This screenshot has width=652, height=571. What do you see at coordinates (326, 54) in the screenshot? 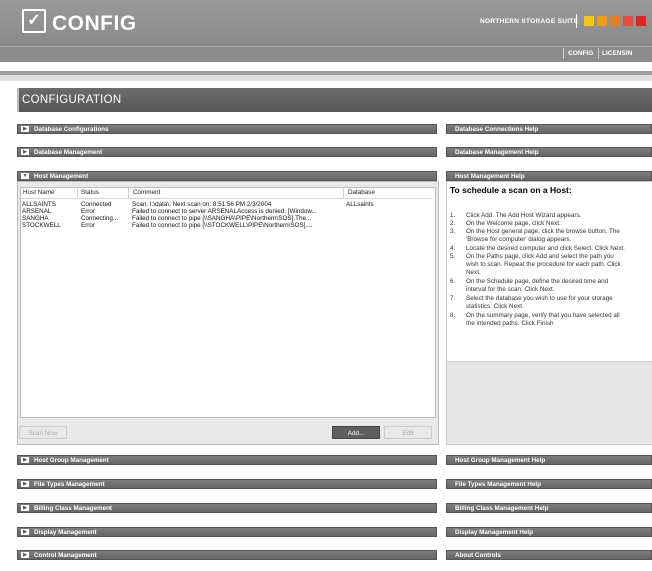
I see `nav-bar` at bounding box center [326, 54].